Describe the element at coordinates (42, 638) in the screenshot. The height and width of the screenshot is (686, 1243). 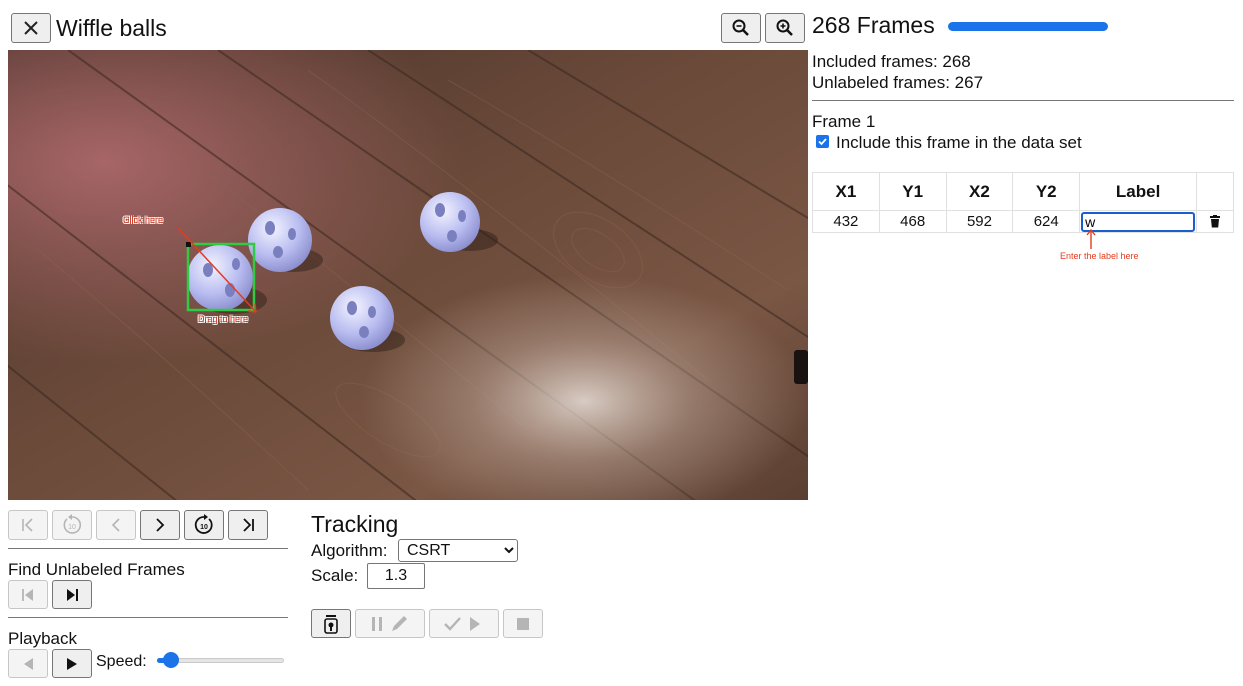
I see `playback-heading: Playback` at that location.